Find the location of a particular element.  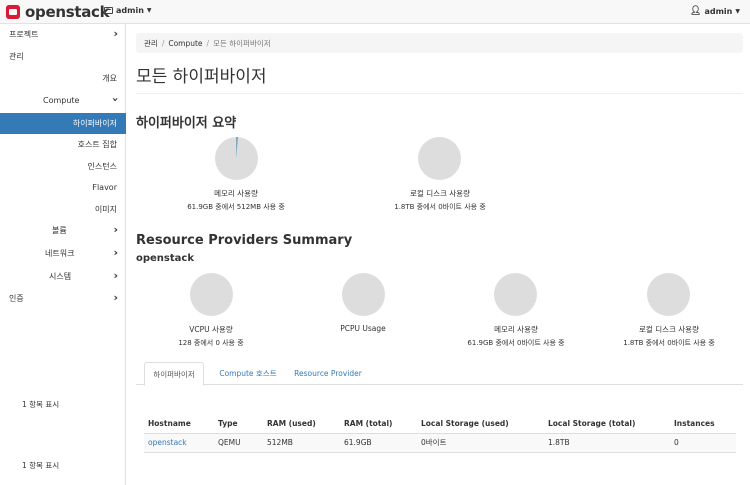

sidebar-item-system: 시스템 › is located at coordinates (63, 276).